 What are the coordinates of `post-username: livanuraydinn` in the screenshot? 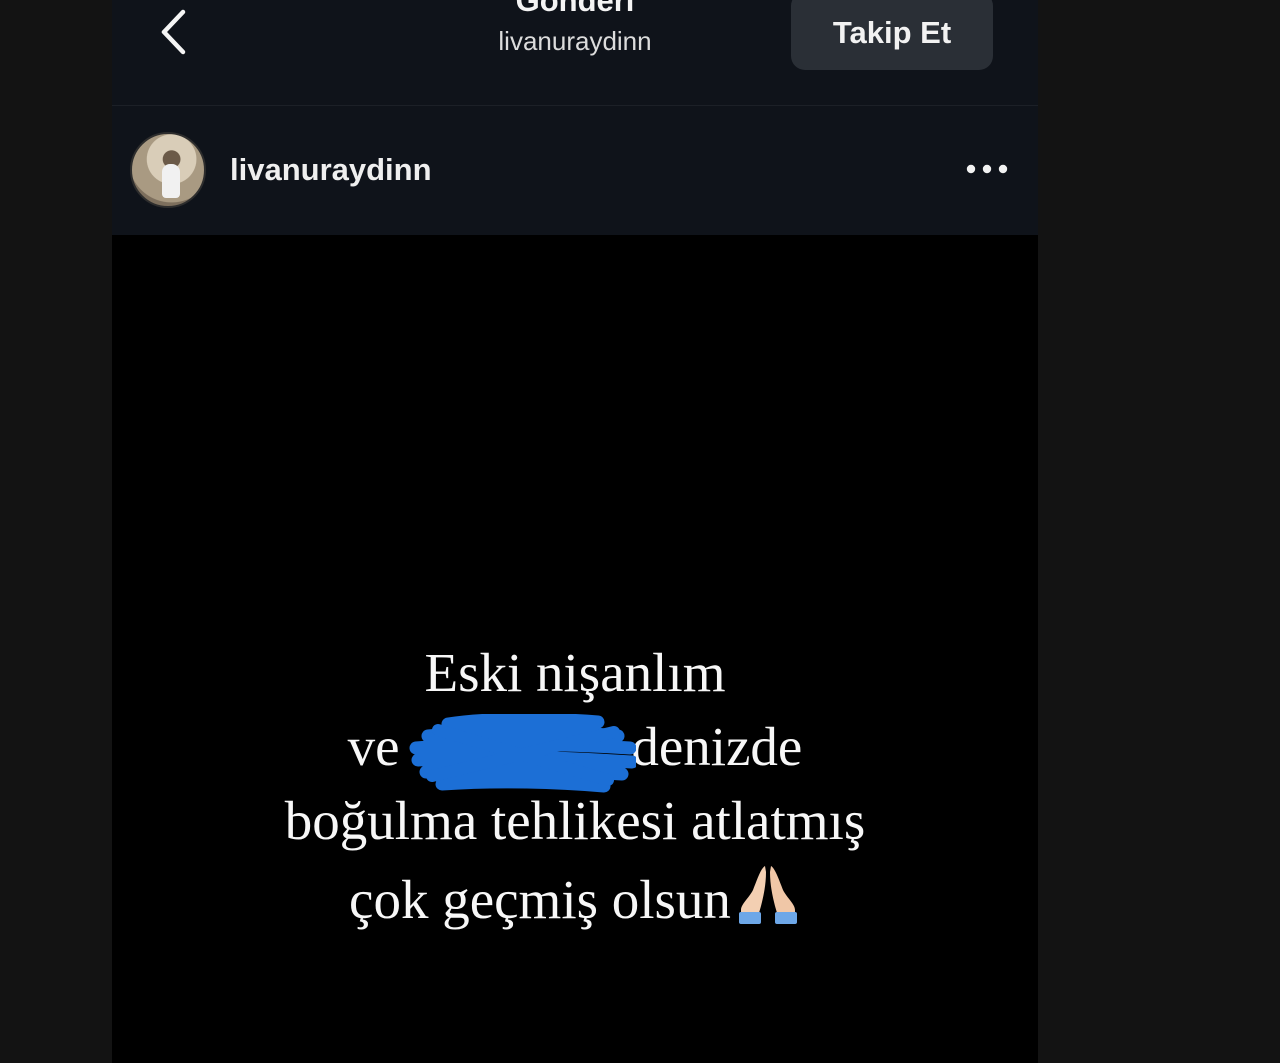 It's located at (331, 170).